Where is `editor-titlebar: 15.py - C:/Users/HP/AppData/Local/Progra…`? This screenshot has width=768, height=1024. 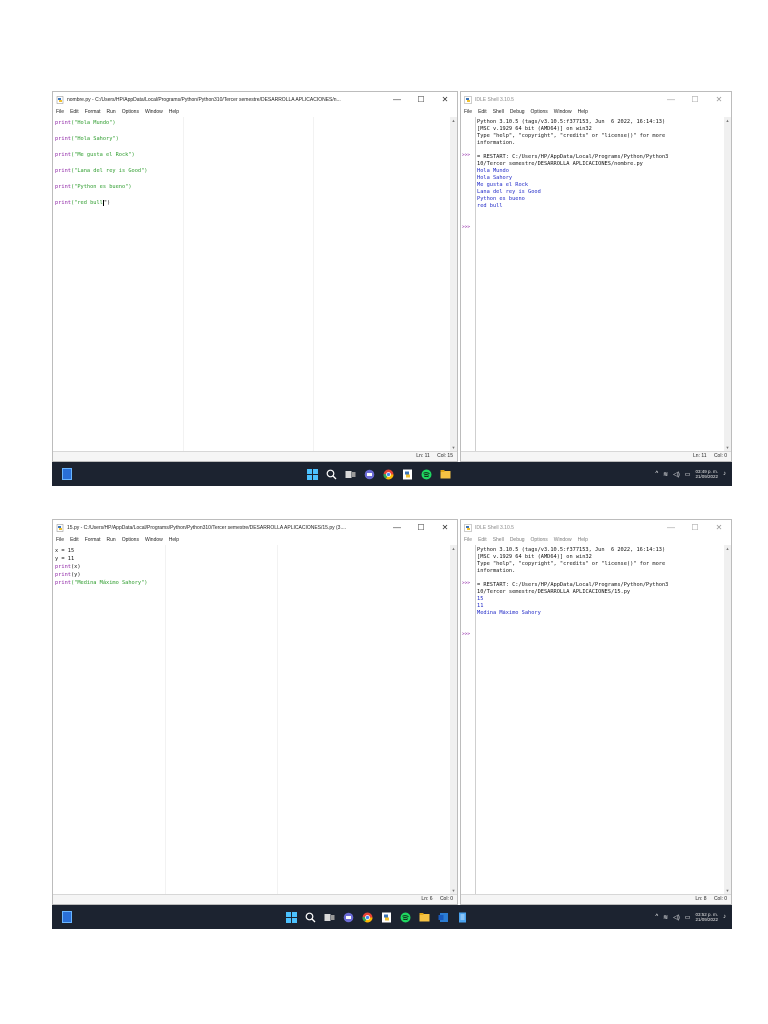
editor-titlebar: 15.py - C:/Users/HP/AppData/Local/Progra… is located at coordinates (255, 527).